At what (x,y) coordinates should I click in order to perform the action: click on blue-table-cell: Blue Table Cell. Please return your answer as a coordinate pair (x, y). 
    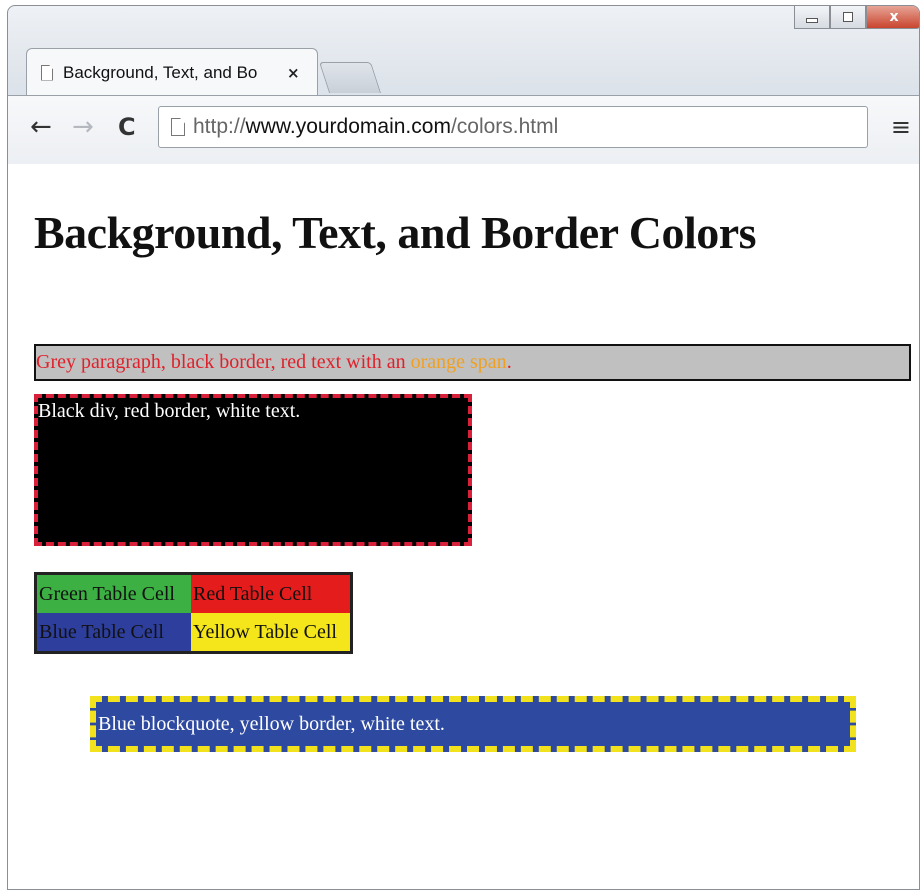
    Looking at the image, I should click on (114, 632).